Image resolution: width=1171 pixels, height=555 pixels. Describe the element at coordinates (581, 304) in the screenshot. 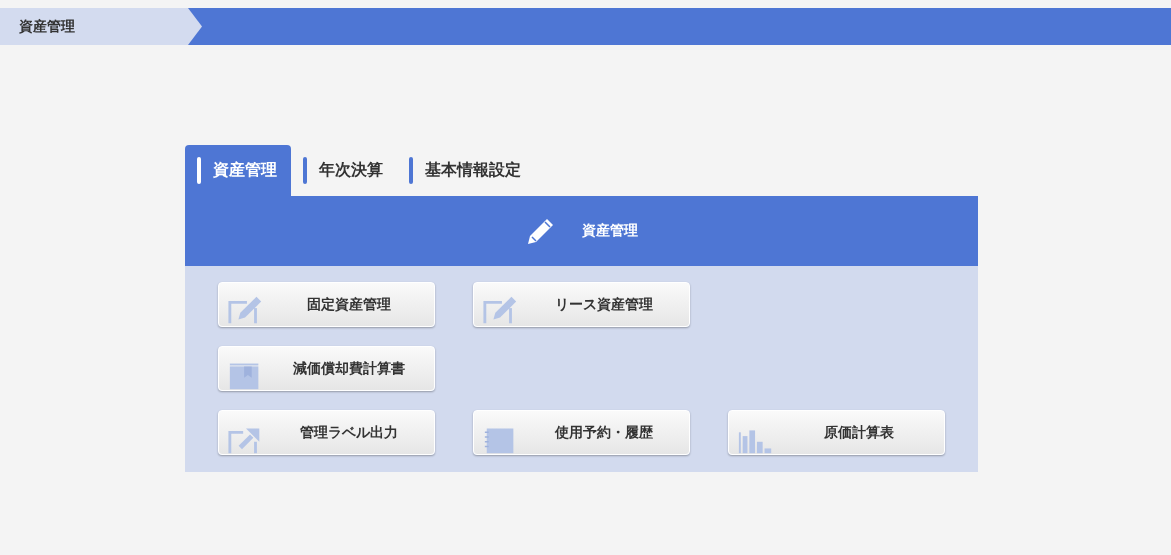

I see `menu-button: リース資産管理` at that location.